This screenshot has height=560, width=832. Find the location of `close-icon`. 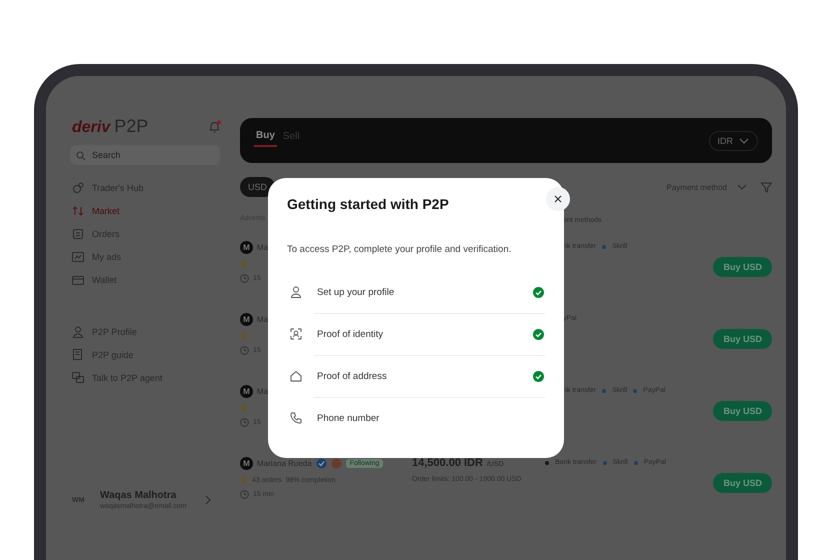

close-icon is located at coordinates (558, 199).